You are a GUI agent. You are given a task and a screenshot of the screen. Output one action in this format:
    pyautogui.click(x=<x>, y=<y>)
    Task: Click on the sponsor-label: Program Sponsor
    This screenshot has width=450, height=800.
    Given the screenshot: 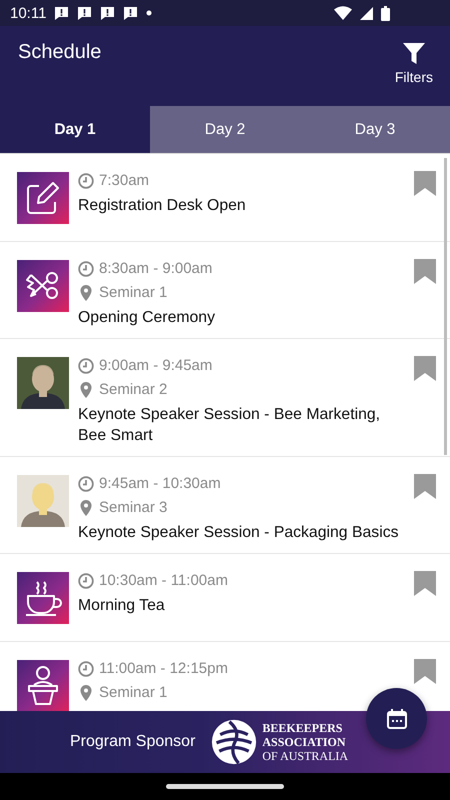 What is the action you would take?
    pyautogui.click(x=133, y=742)
    